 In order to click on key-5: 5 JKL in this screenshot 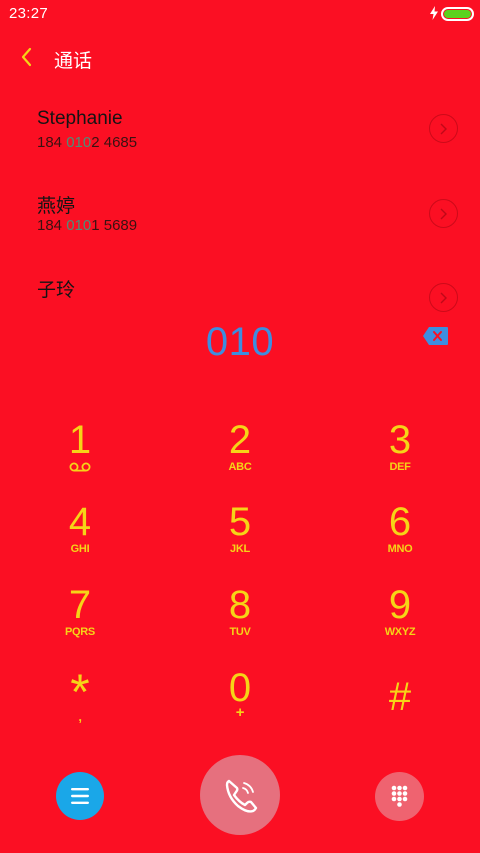, I will do `click(240, 533)`.